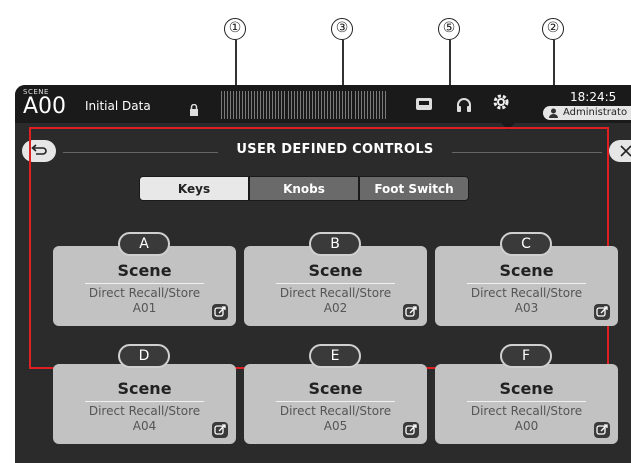 This screenshot has width=631, height=463. Describe the element at coordinates (593, 97) in the screenshot. I see `clock: 18:24:5` at that location.